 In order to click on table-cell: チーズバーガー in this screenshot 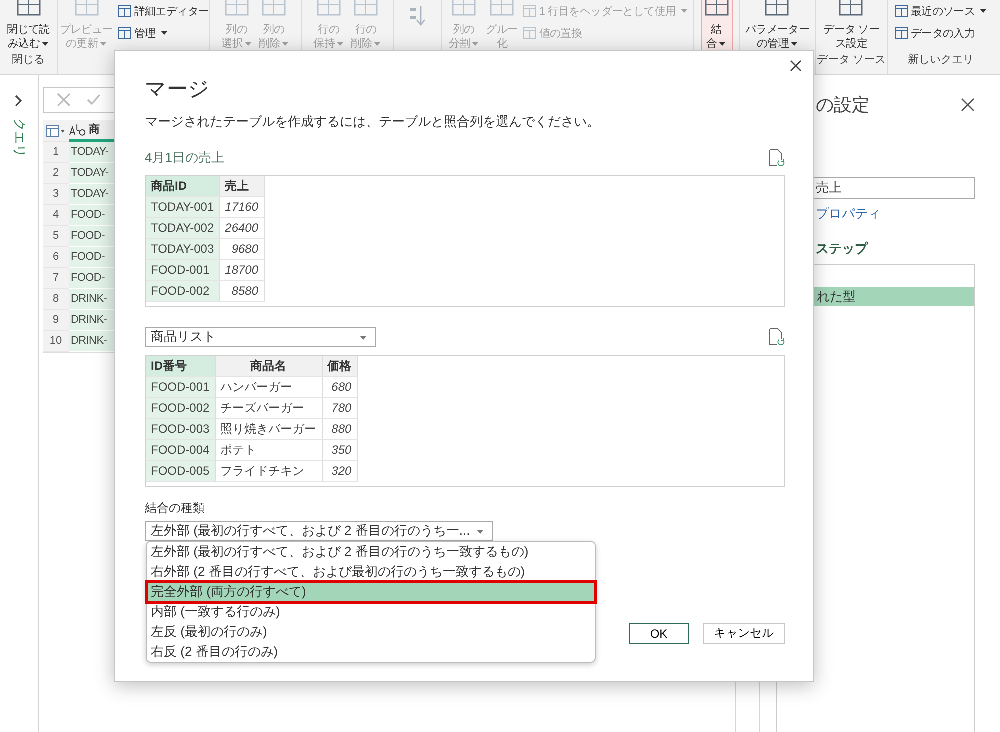, I will do `click(268, 408)`.